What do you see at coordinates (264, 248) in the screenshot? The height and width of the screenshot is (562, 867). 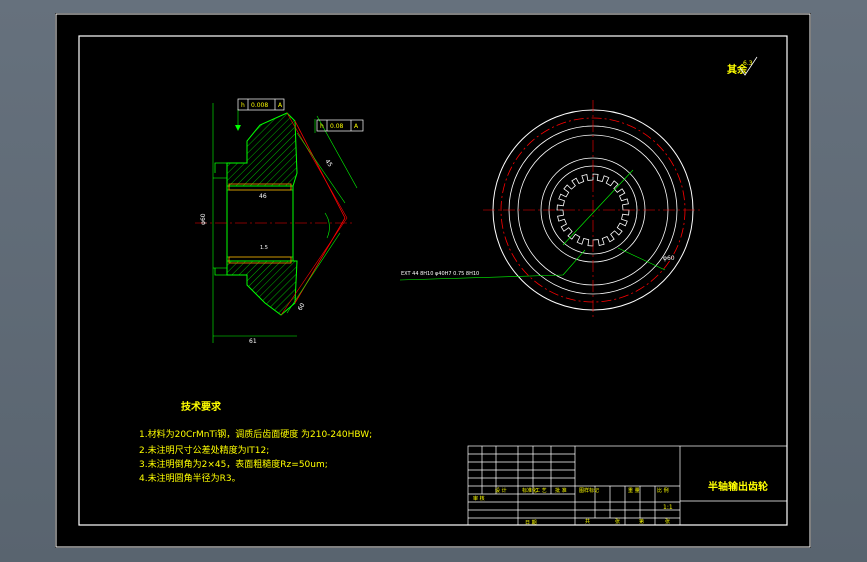 I see `dim-chamfer: 1.5` at bounding box center [264, 248].